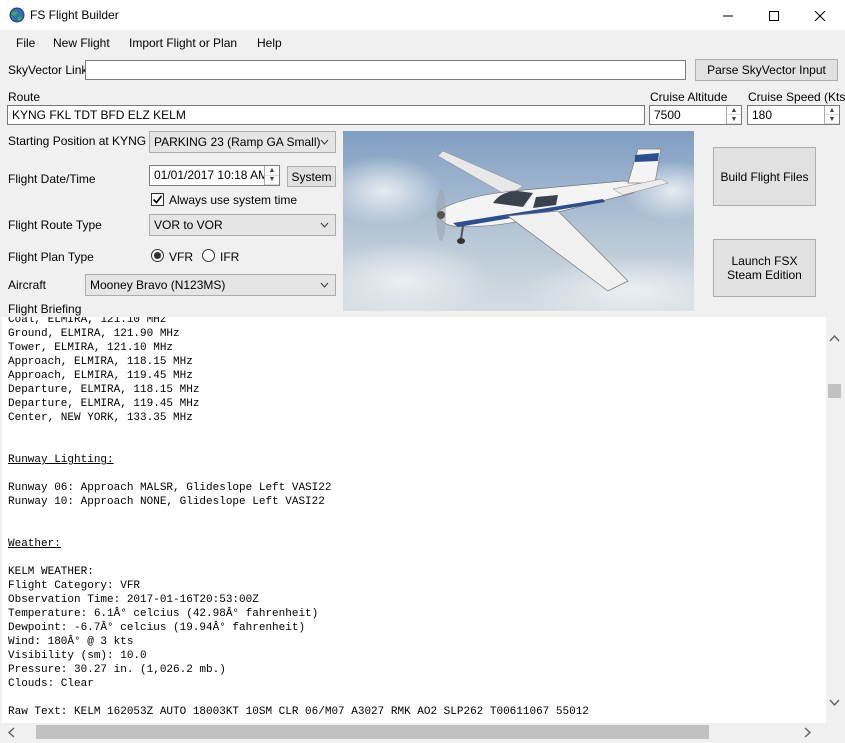 The height and width of the screenshot is (743, 845). Describe the element at coordinates (77, 656) in the screenshot. I see `briefing-line: Visibility (sm): 10.0` at that location.